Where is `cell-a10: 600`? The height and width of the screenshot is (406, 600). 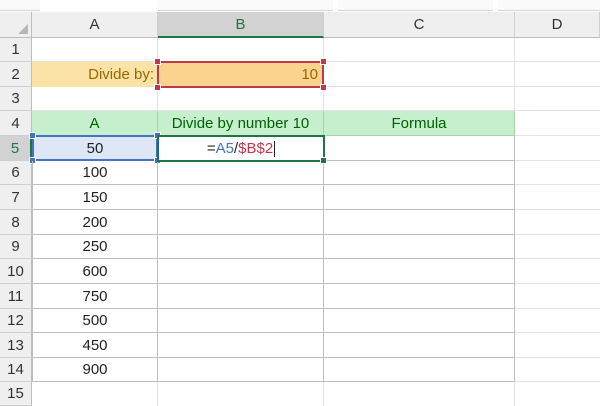
cell-a10: 600 is located at coordinates (95, 271).